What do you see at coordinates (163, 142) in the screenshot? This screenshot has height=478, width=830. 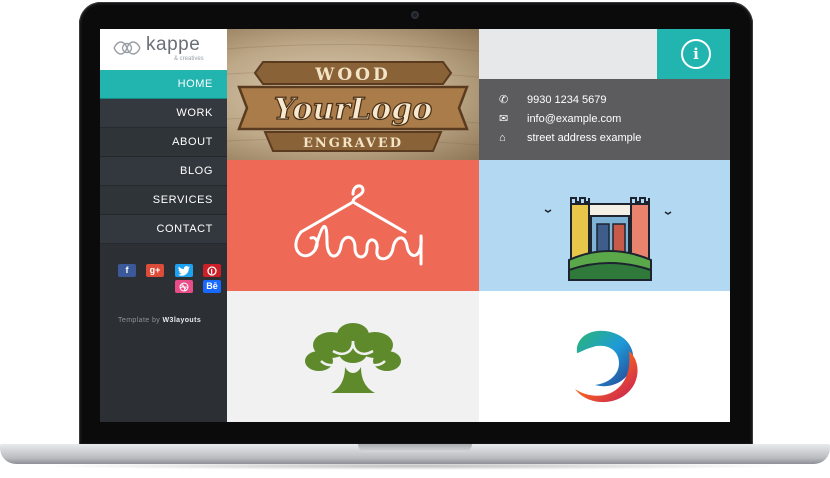 I see `nav-item-about: ABOUT` at bounding box center [163, 142].